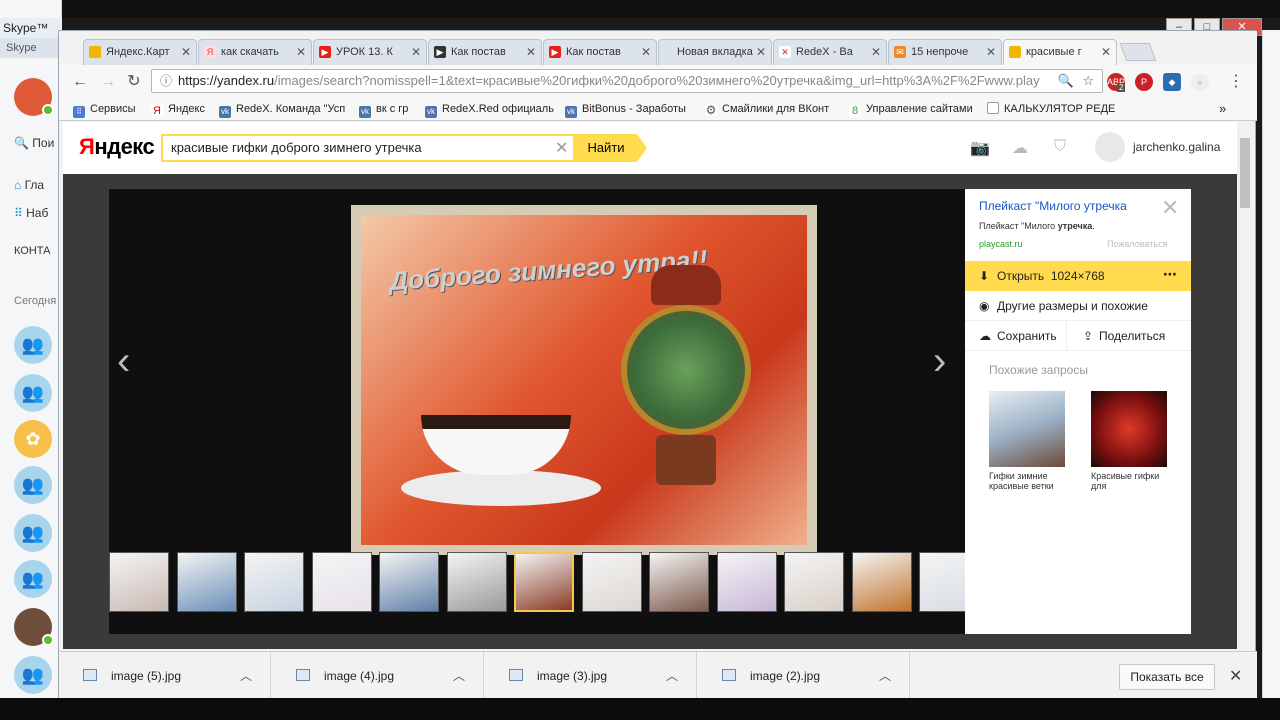  Describe the element at coordinates (1176, 147) in the screenshot. I see `username: jarchenko.galina` at that location.